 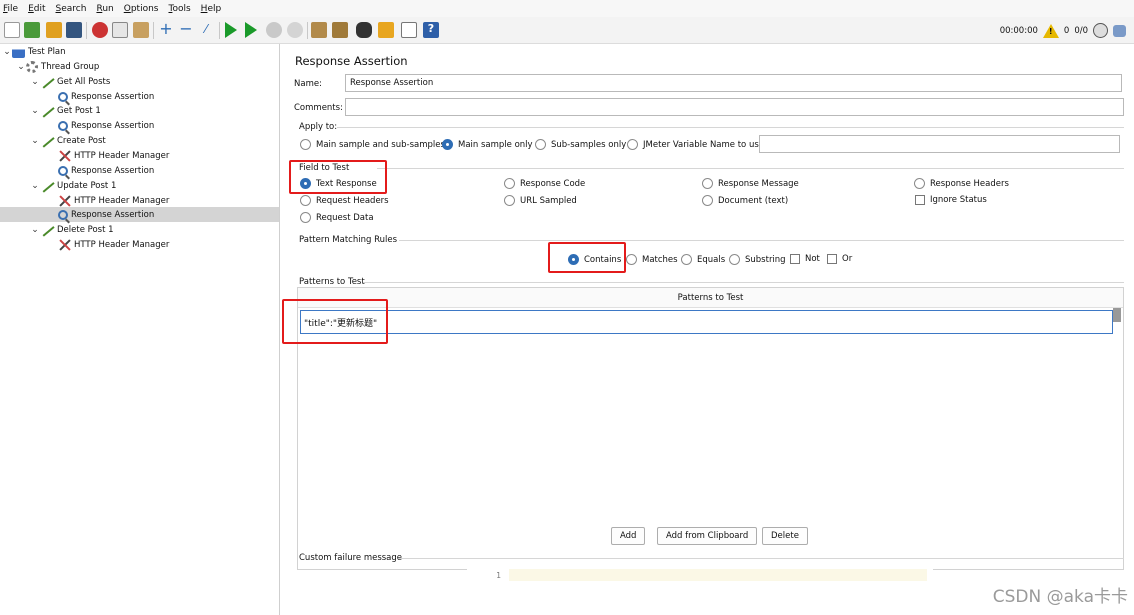 What do you see at coordinates (939, 144) in the screenshot?
I see `jmeter-variable-input` at bounding box center [939, 144].